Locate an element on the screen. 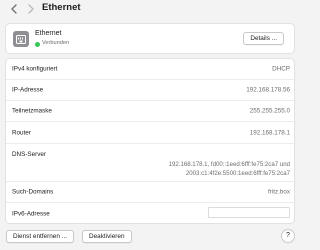 Image resolution: width=320 pixels, height=250 pixels. row-router: Router 192.168.178.1 is located at coordinates (151, 133).